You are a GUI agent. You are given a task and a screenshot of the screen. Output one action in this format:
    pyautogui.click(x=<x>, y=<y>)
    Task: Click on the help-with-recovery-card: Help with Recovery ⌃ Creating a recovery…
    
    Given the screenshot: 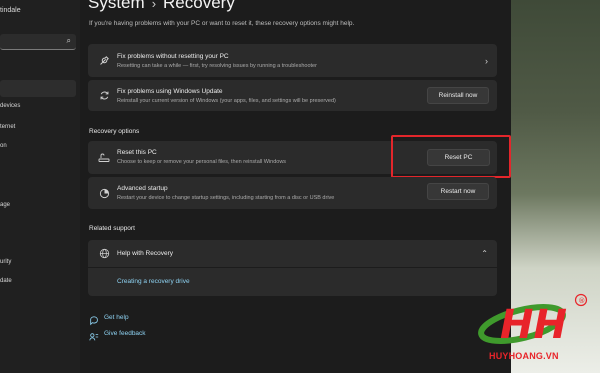 What is the action you would take?
    pyautogui.click(x=292, y=268)
    